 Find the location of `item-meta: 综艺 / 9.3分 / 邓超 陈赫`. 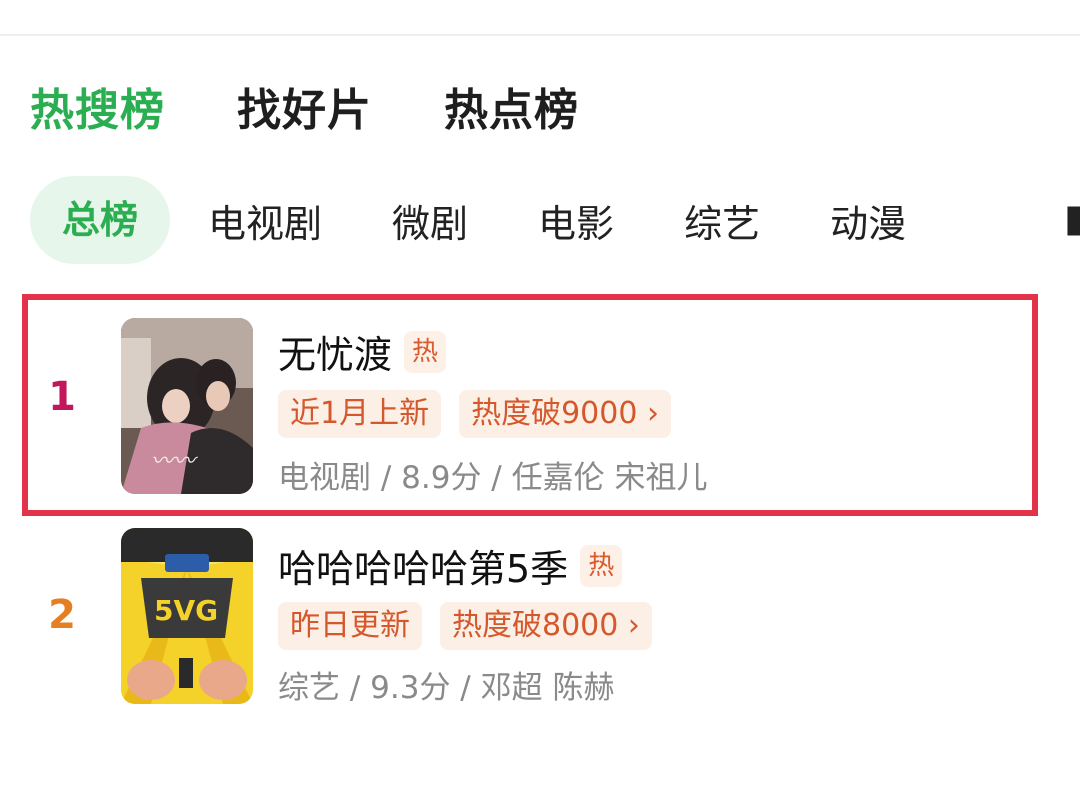

item-meta: 综艺 / 9.3分 / 邓超 陈赫 is located at coordinates (446, 688).